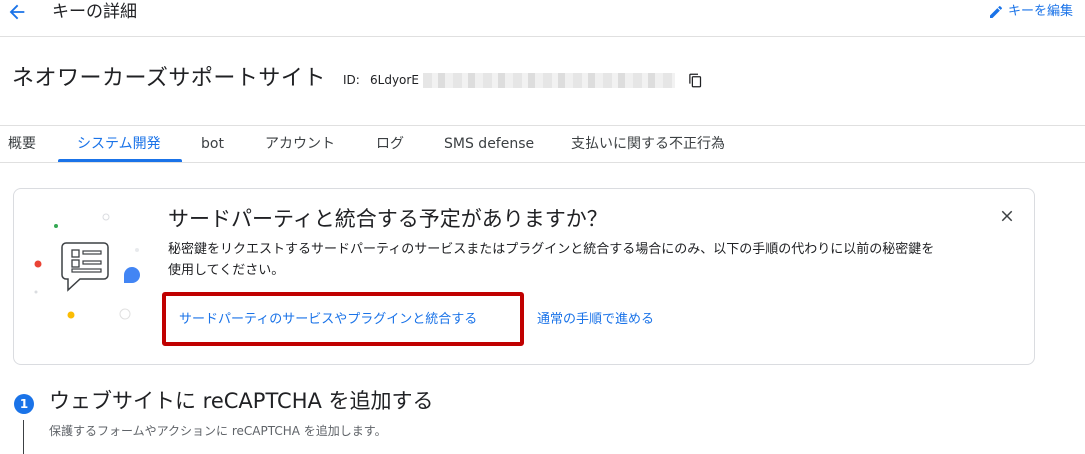 This screenshot has height=454, width=1085. I want to click on close-icon, so click(1007, 216).